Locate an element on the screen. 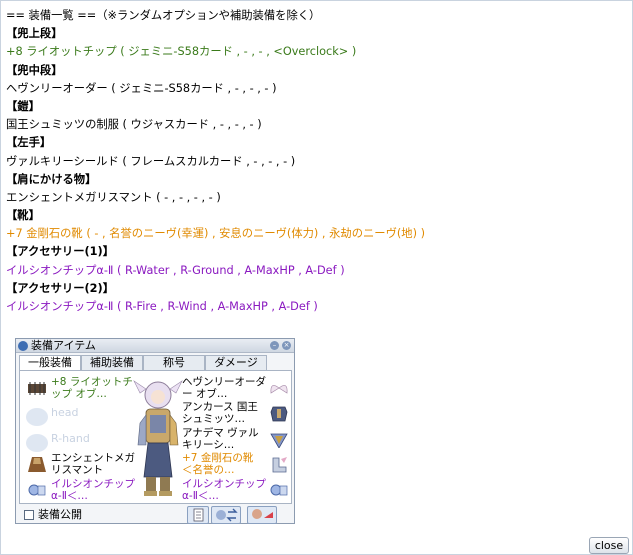 The height and width of the screenshot is (555, 633). equip-slot-label: R-hand is located at coordinates (70, 438).